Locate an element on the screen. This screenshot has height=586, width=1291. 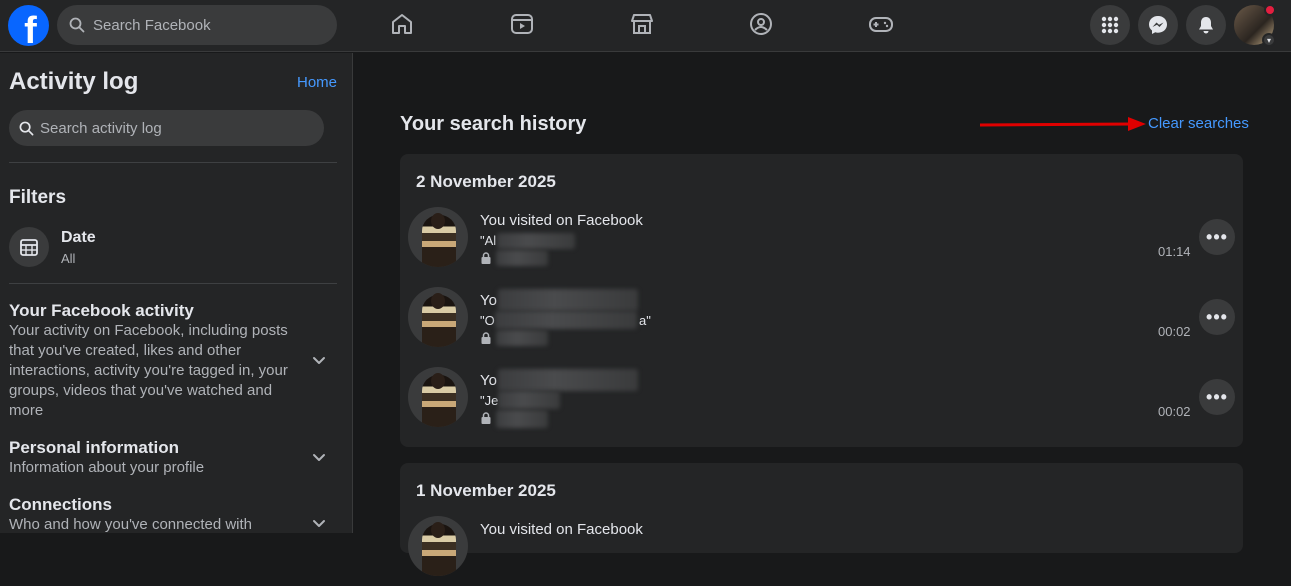
date-filter-label: Date is located at coordinates (78, 238).